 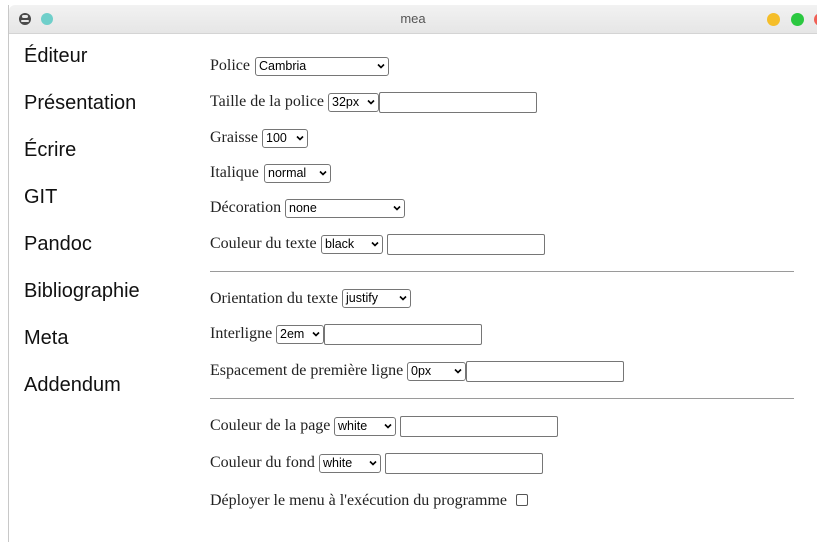 I want to click on couleur-fond-select: white, so click(x=350, y=463).